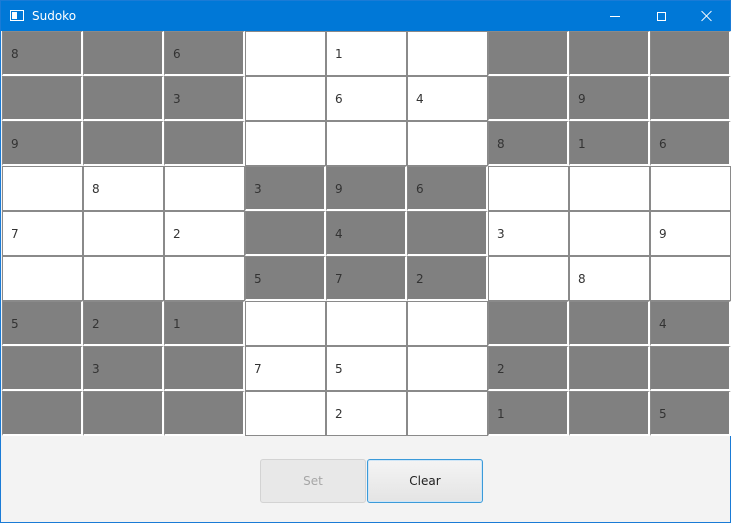 Image resolution: width=731 pixels, height=523 pixels. I want to click on sudoku-cell-r2-c7, so click(528, 98).